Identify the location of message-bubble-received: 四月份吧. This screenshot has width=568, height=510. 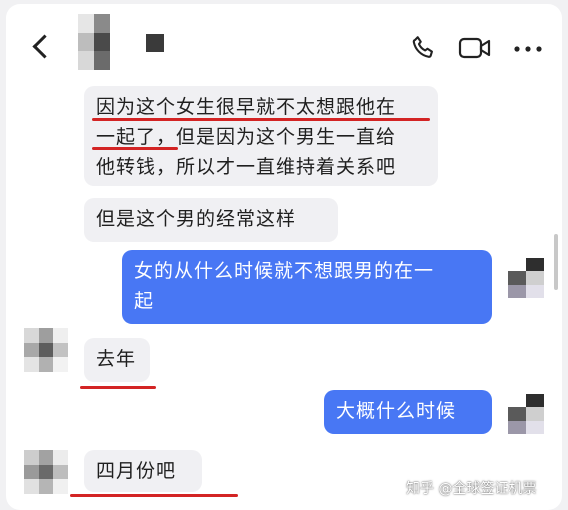
(143, 471).